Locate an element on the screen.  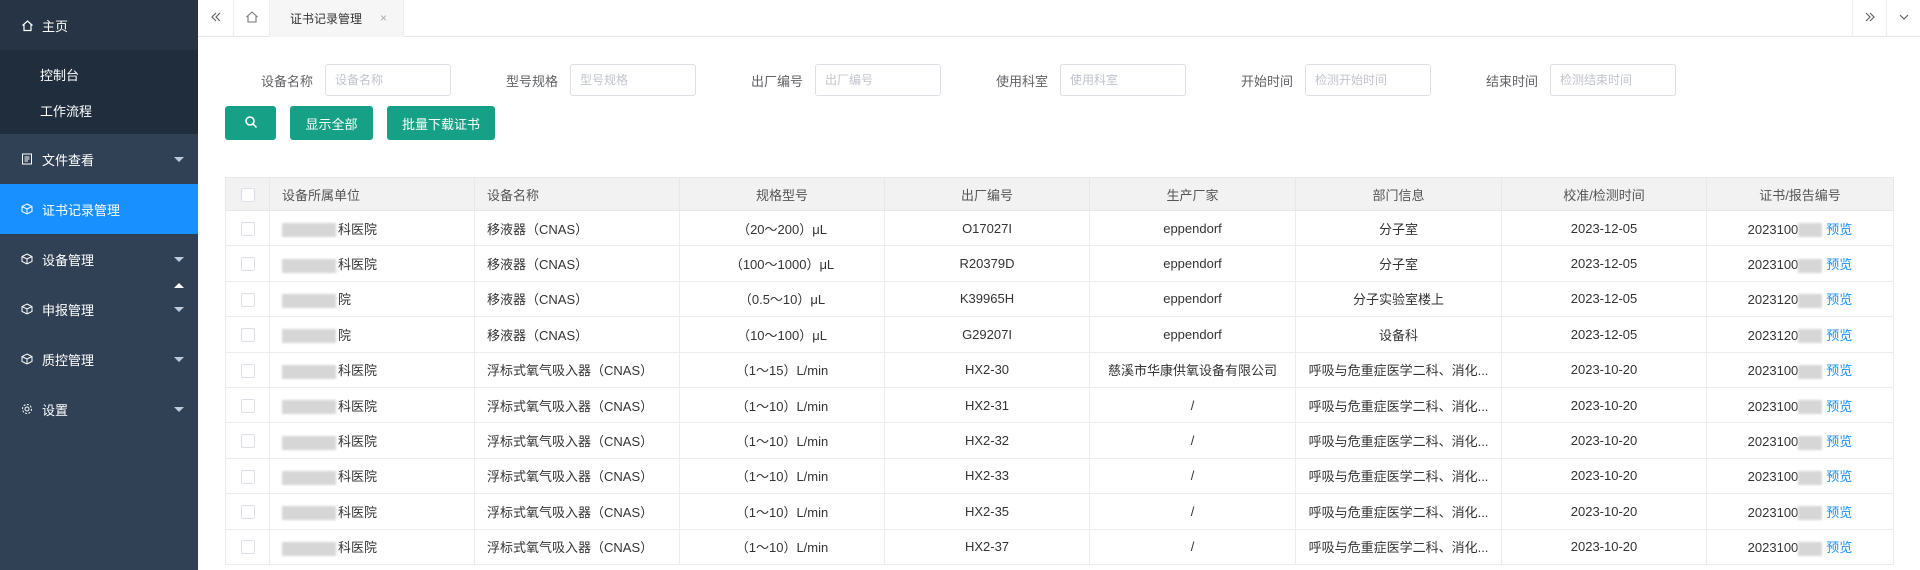
serial-cell: HX2-37 is located at coordinates (987, 546).